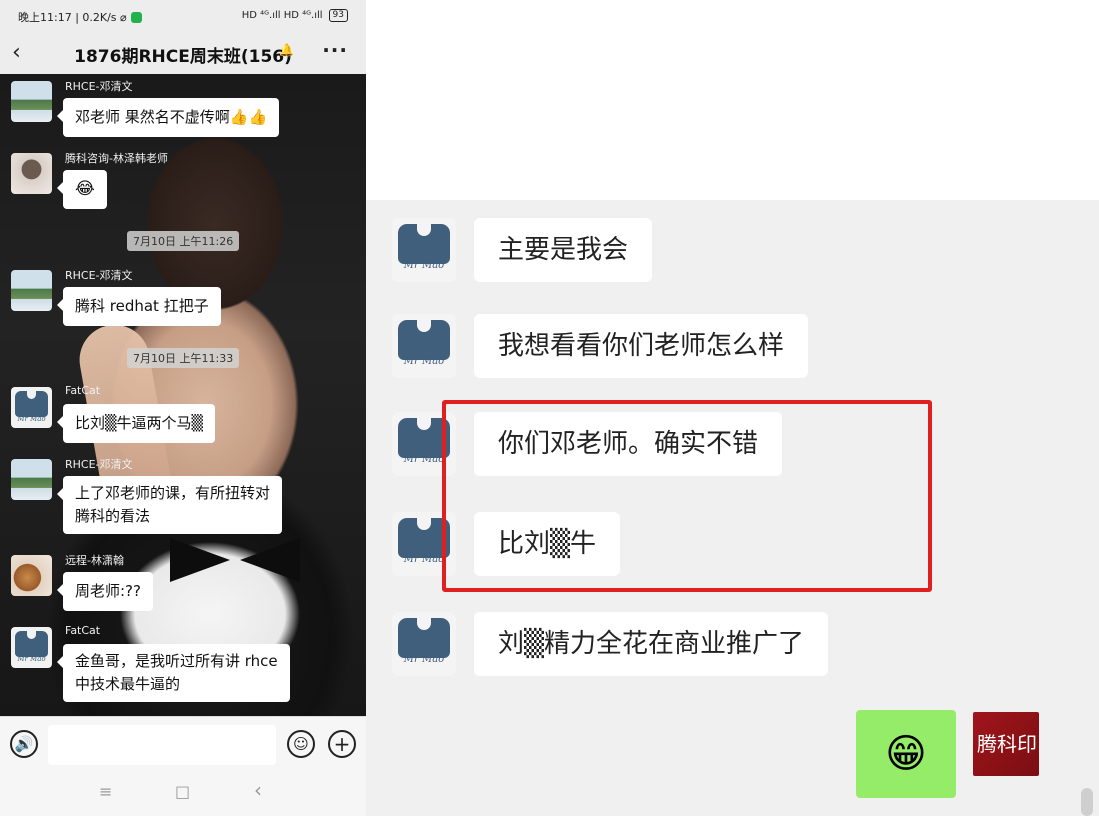 The height and width of the screenshot is (816, 1099). What do you see at coordinates (563, 250) in the screenshot?
I see `message-bubble: 主要是我会` at bounding box center [563, 250].